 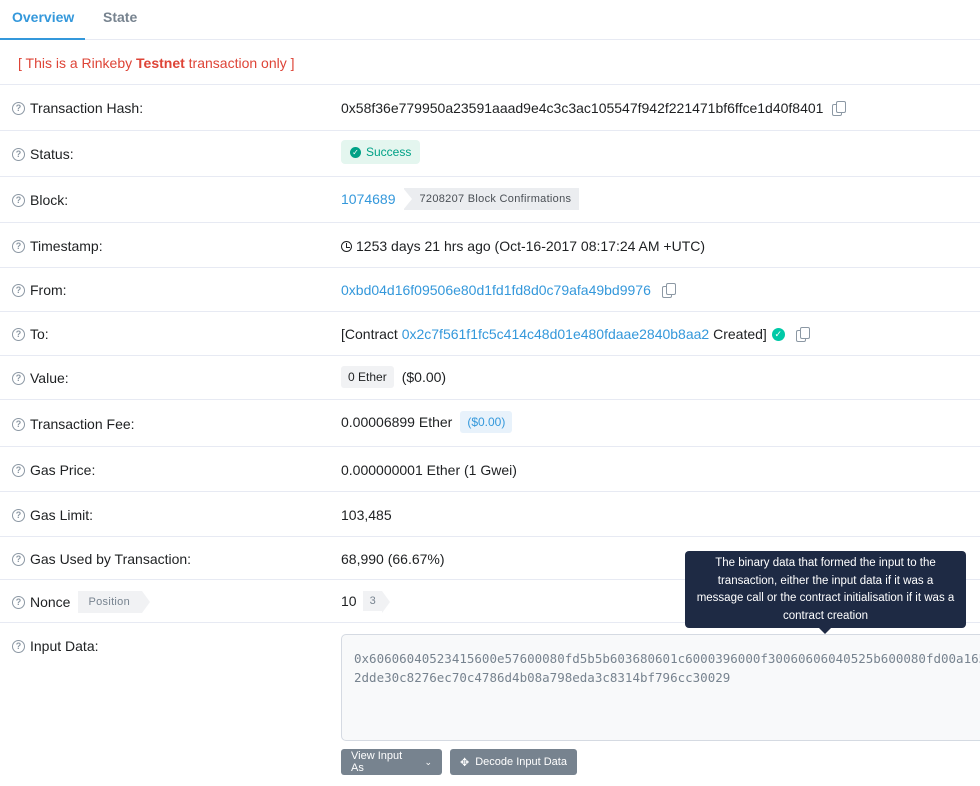 What do you see at coordinates (397, 422) in the screenshot?
I see `fee-amount: 0.00006899 Ether` at bounding box center [397, 422].